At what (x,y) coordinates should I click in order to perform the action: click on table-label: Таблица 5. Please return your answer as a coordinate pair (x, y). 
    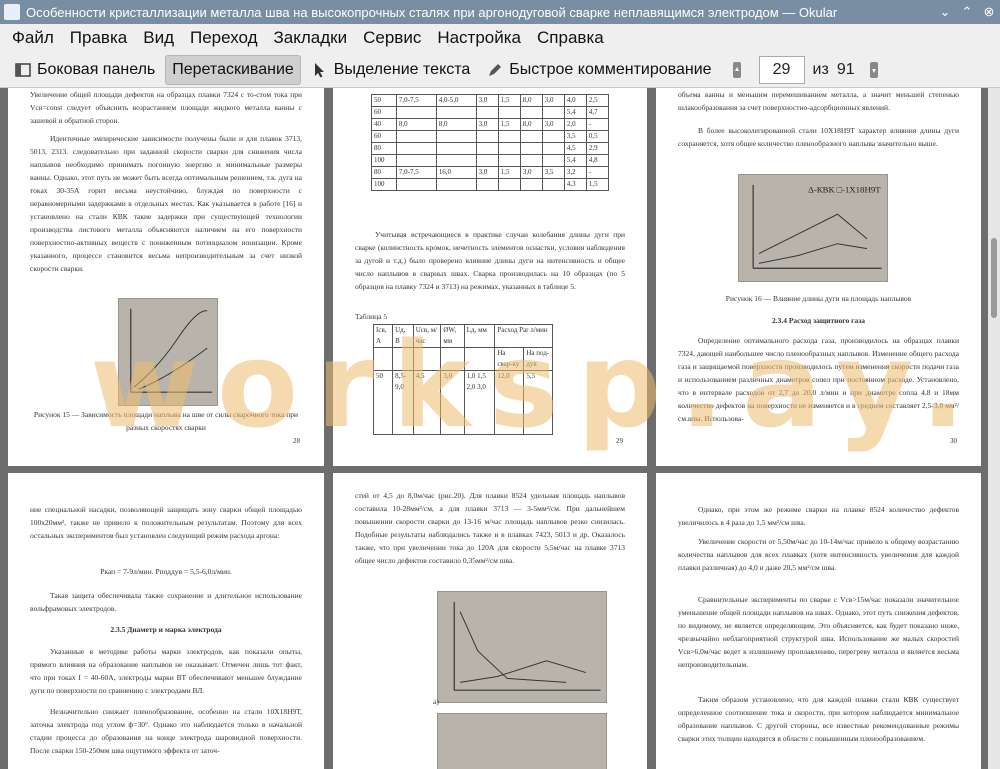
    Looking at the image, I should click on (371, 316).